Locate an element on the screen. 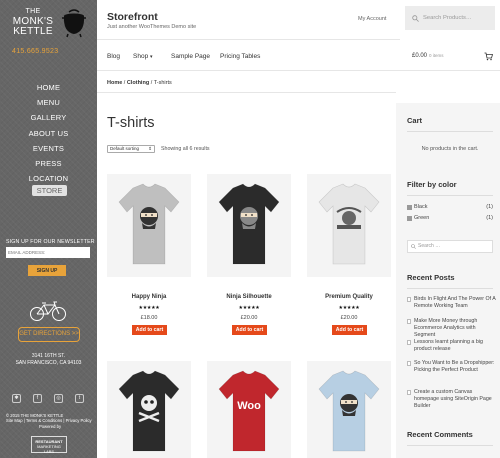 The height and width of the screenshot is (458, 500). nav-shop-label: Shop is located at coordinates (141, 56).